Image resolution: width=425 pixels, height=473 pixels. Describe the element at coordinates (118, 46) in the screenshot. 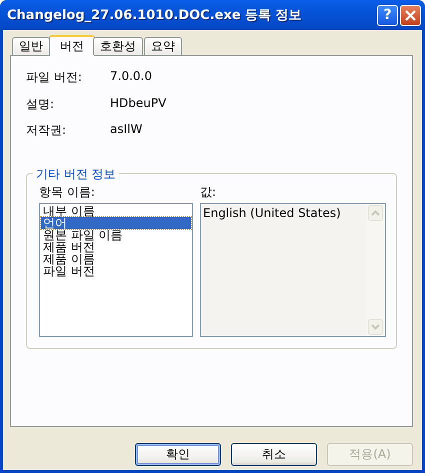

I see `tab: 호환성` at that location.